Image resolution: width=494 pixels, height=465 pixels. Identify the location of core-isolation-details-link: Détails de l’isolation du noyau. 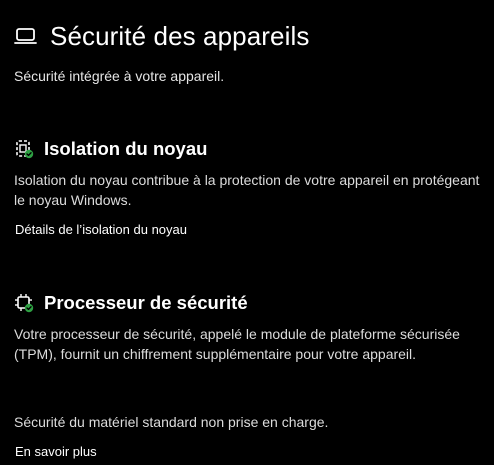
(101, 230).